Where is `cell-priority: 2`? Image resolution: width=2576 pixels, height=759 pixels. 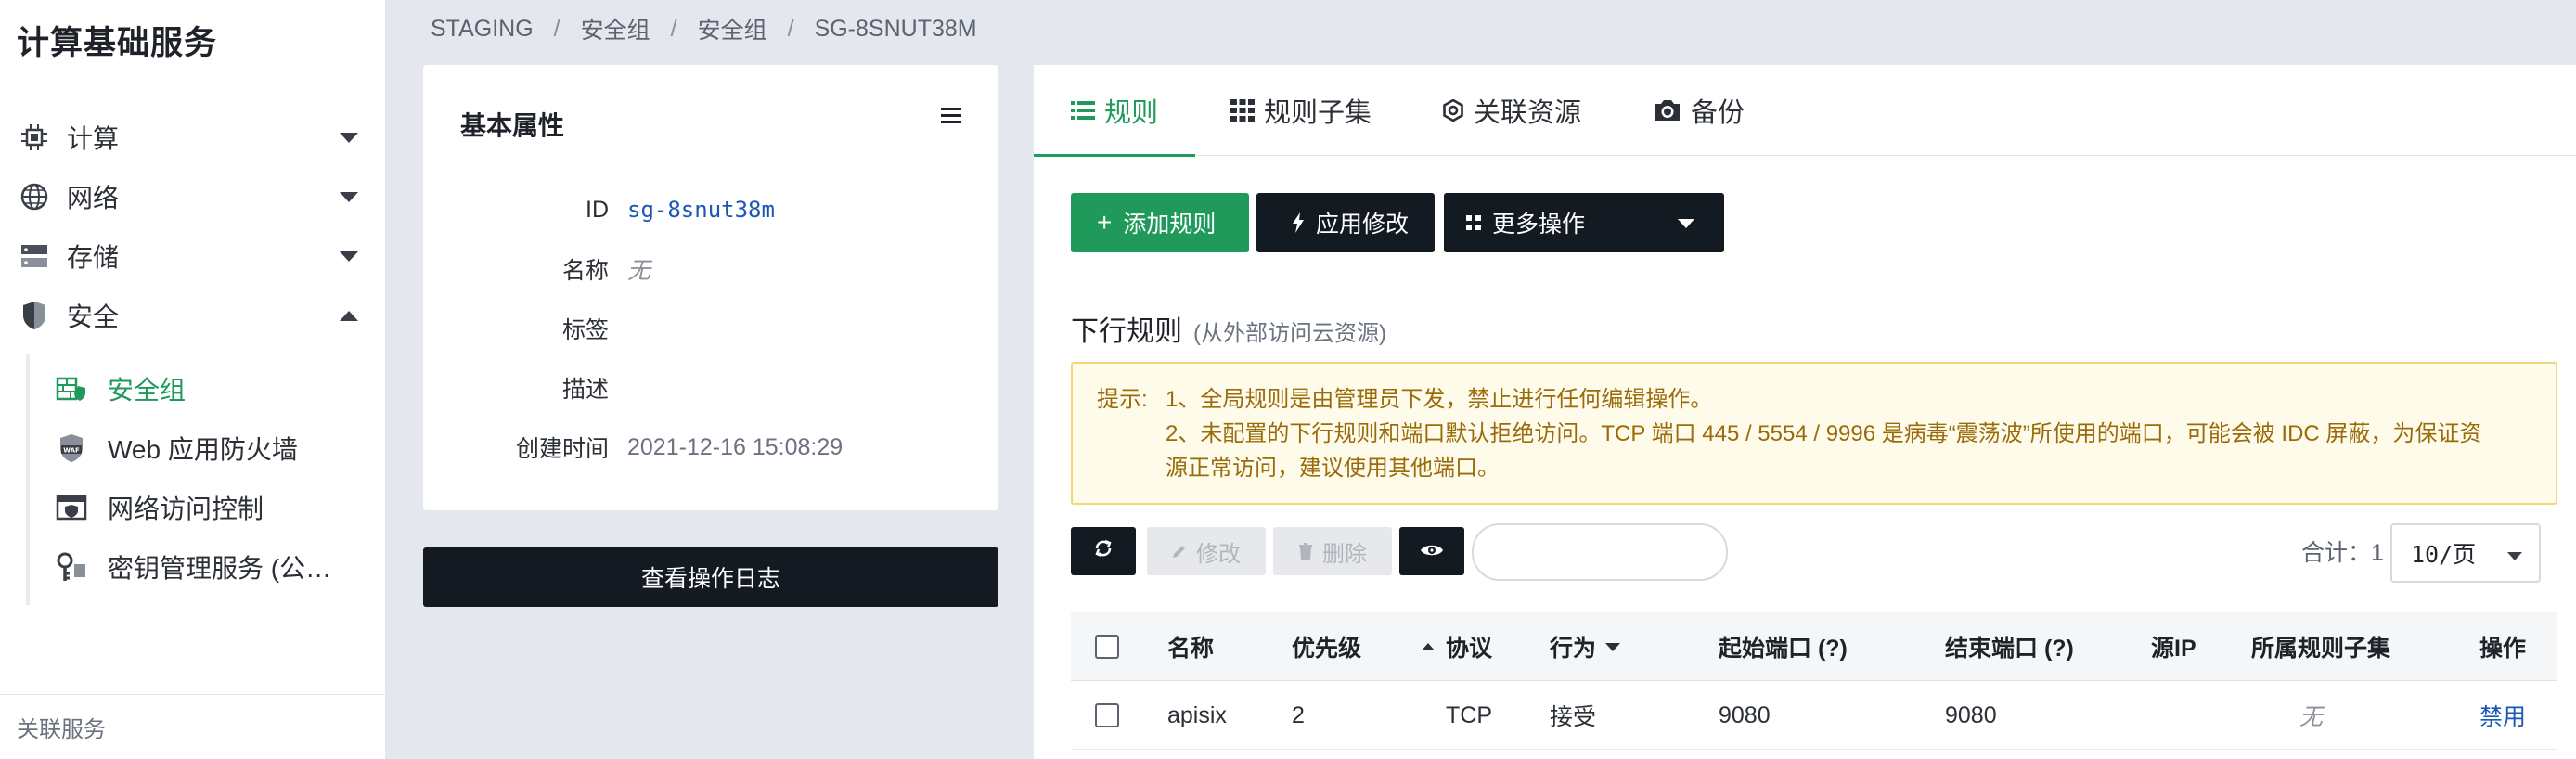
cell-priority: 2 is located at coordinates (1298, 714).